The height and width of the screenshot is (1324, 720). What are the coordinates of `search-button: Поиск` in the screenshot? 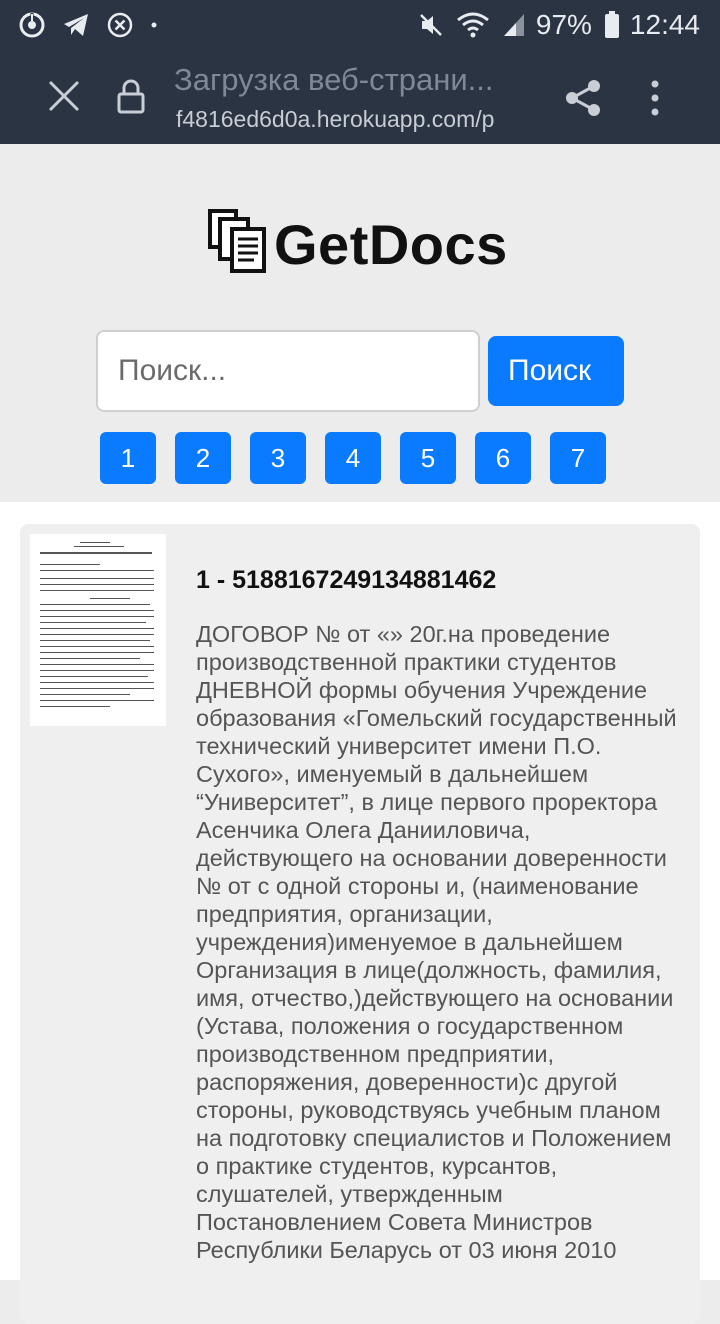 It's located at (556, 371).